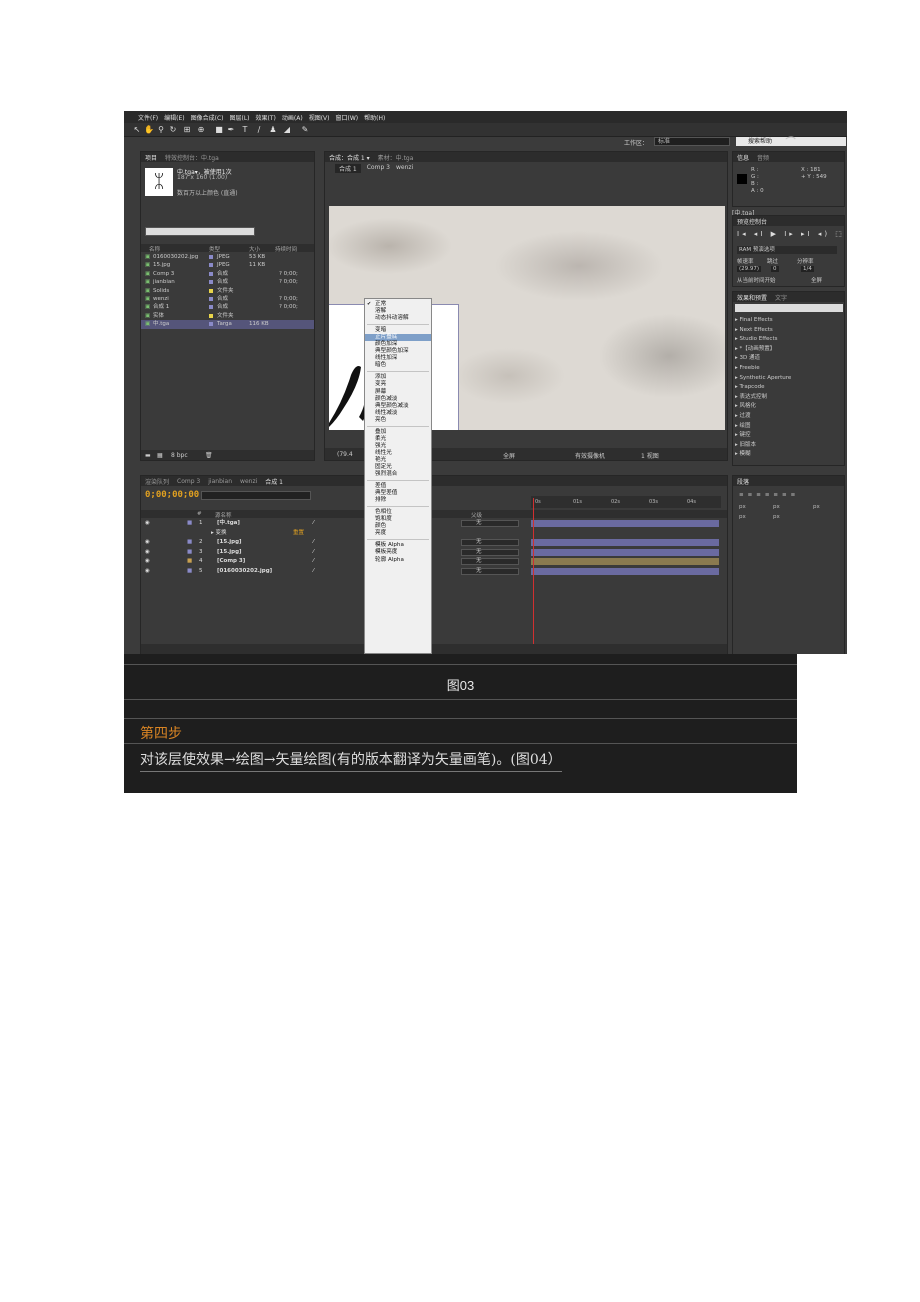  I want to click on layer-row: ◉ ■ 4 [Comp 3] ⁄ 无, so click(434, 562).